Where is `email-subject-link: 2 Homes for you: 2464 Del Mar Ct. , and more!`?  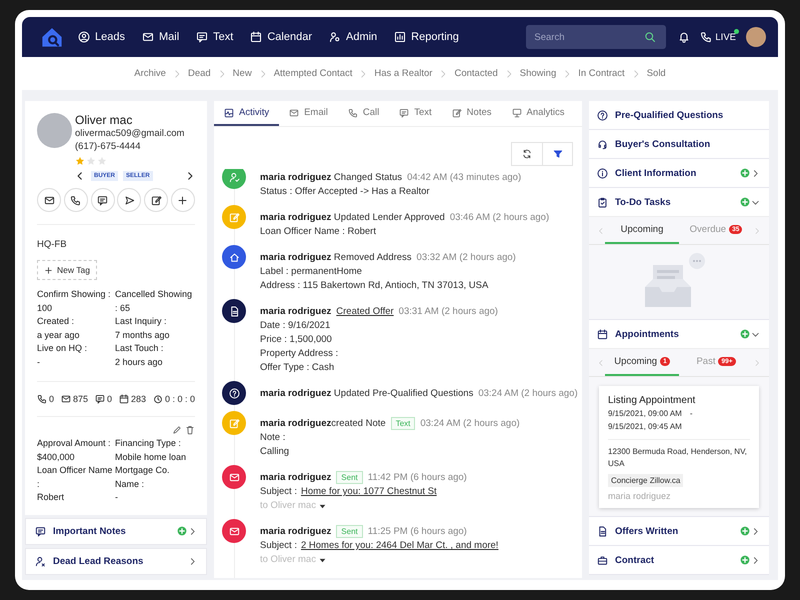
email-subject-link: 2 Homes for you: 2464 Del Mar Ct. , and more! is located at coordinates (399, 545).